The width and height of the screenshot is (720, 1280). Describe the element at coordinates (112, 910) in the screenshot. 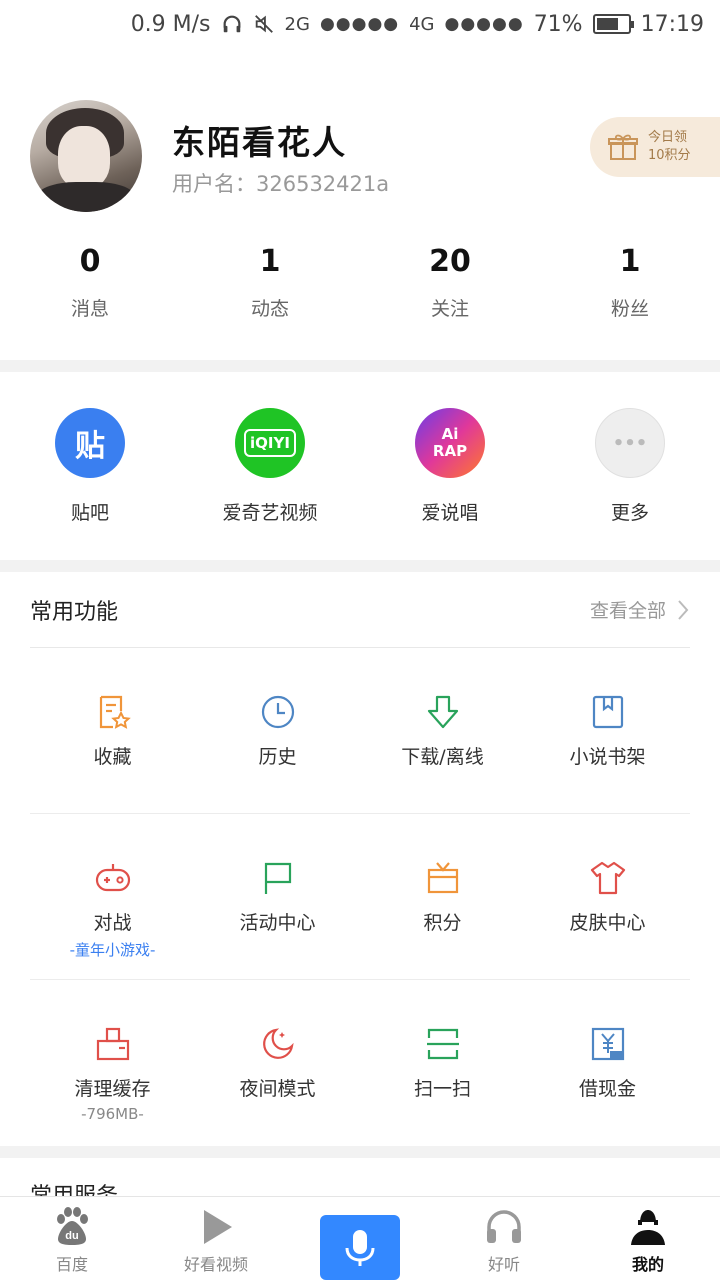

I see `battle-button: 对战 -童年小游戏-` at that location.